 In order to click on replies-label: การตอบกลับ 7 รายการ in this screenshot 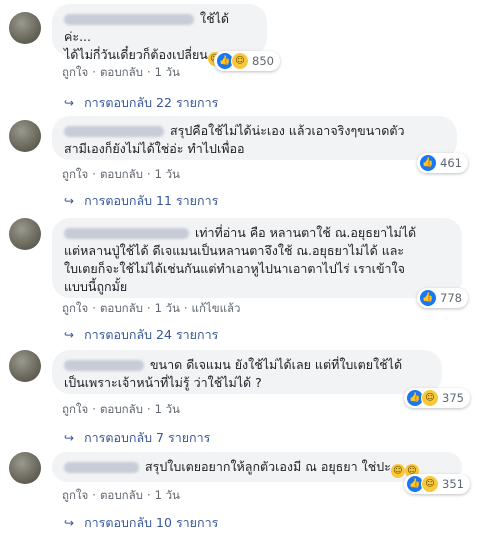, I will do `click(147, 437)`.